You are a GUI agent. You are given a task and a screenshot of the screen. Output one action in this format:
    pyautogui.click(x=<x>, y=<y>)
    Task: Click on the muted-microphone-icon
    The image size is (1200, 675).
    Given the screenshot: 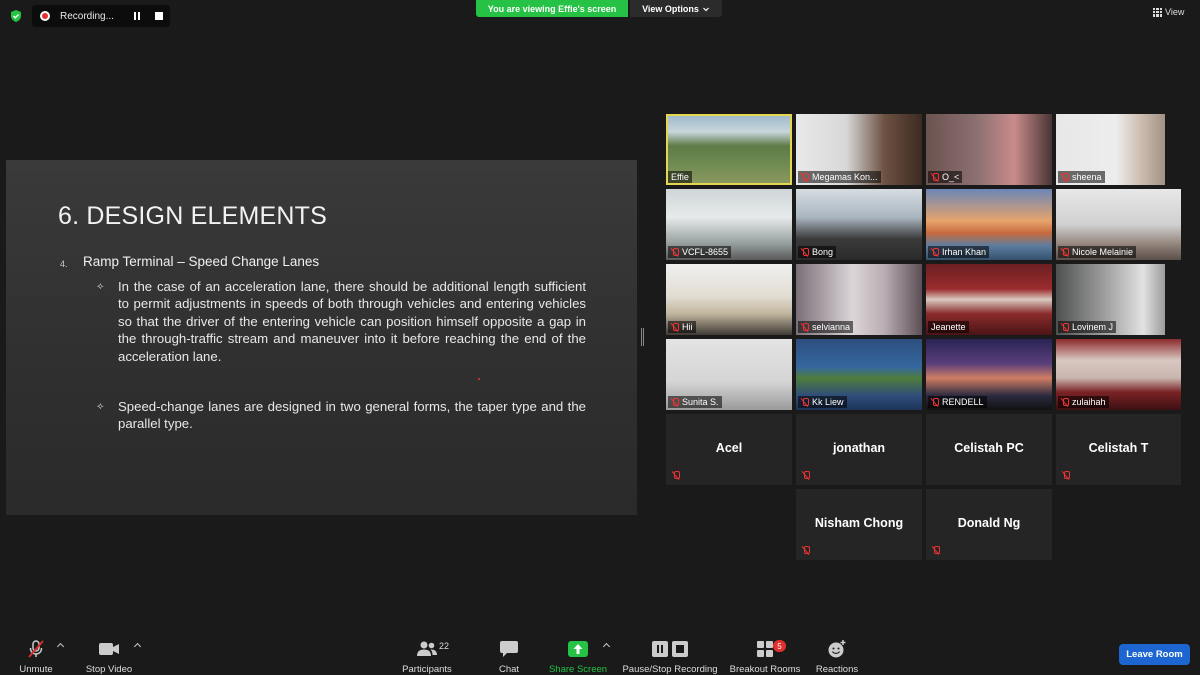 What is the action you would take?
    pyautogui.click(x=36, y=649)
    